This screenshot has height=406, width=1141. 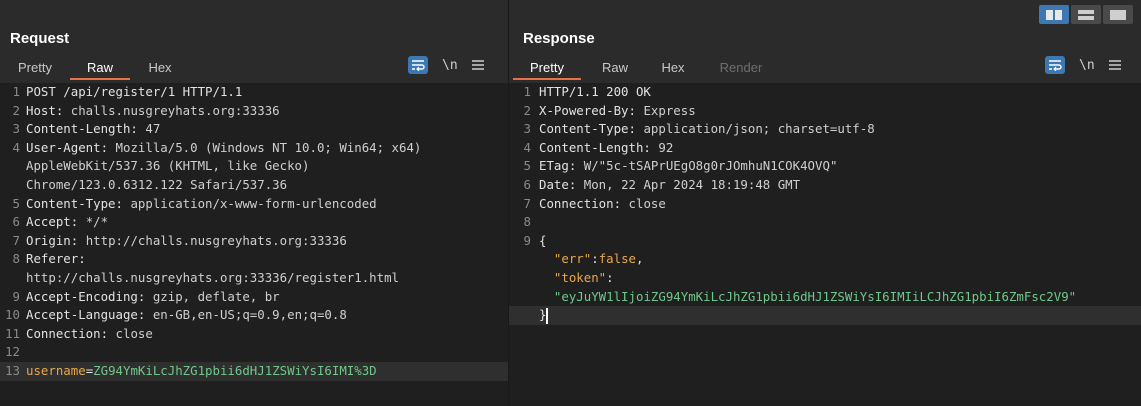 I want to click on response-show-newlines-button: \n, so click(x=1087, y=65).